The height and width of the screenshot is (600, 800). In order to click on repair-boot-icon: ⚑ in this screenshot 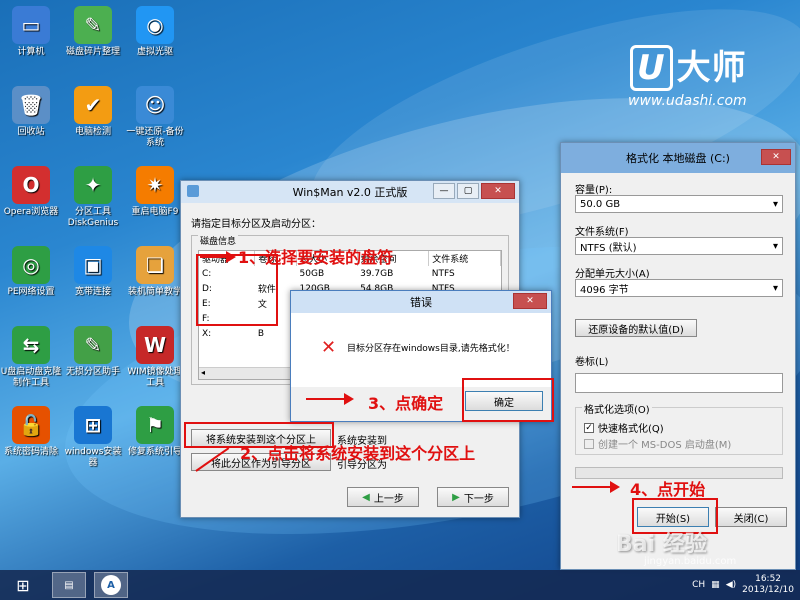, I will do `click(155, 425)`.